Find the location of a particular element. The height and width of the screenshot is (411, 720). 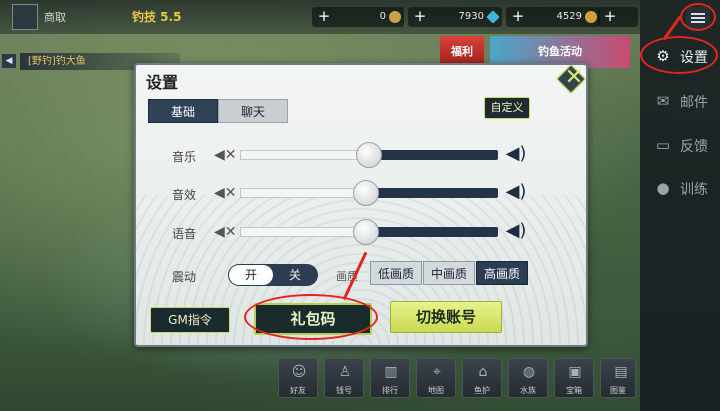

close-icon: ✕ is located at coordinates (574, 78).